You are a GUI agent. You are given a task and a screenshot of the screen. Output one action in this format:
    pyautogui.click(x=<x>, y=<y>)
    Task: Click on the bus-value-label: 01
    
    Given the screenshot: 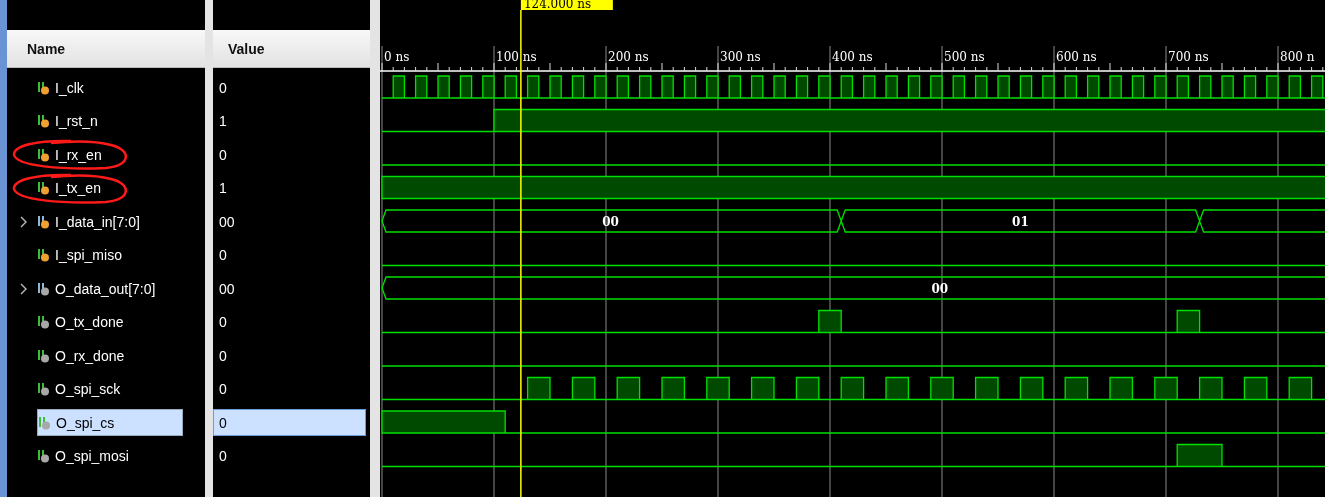 What is the action you would take?
    pyautogui.click(x=1020, y=222)
    